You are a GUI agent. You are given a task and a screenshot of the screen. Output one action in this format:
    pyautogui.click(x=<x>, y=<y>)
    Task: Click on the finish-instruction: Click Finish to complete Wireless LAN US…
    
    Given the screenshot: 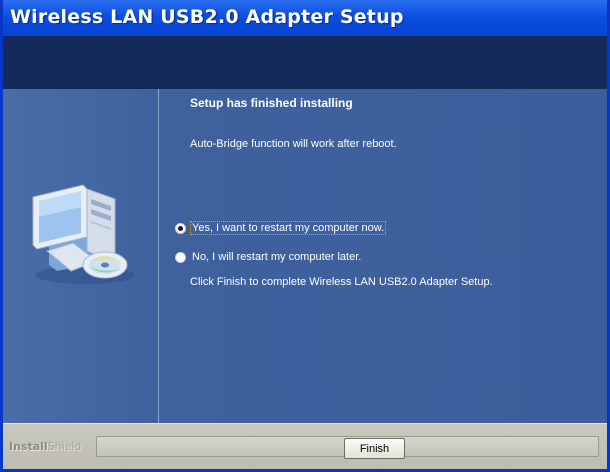 What is the action you would take?
    pyautogui.click(x=341, y=282)
    